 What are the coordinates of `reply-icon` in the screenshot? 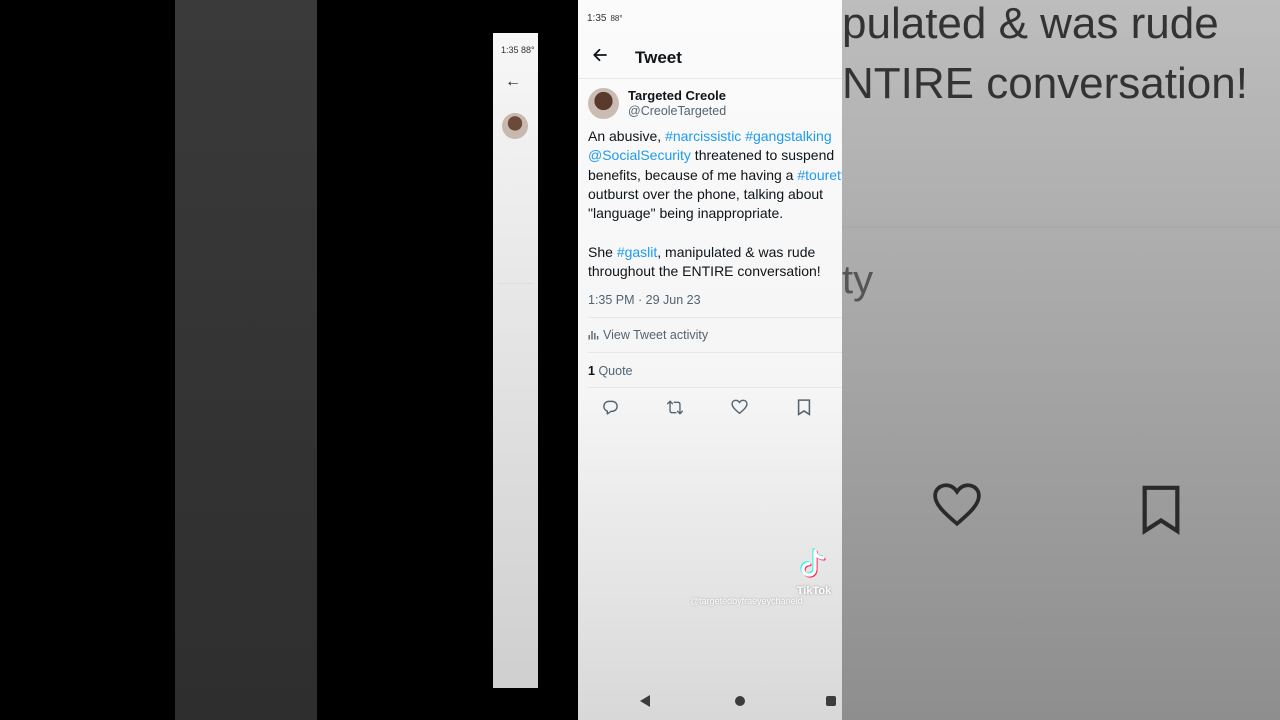 It's located at (610, 407).